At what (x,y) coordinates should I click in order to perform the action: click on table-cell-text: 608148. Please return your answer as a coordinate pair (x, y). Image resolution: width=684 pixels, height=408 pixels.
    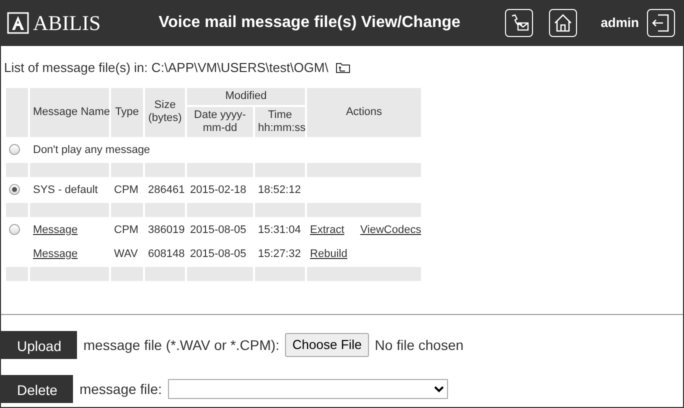
    Looking at the image, I should click on (166, 254).